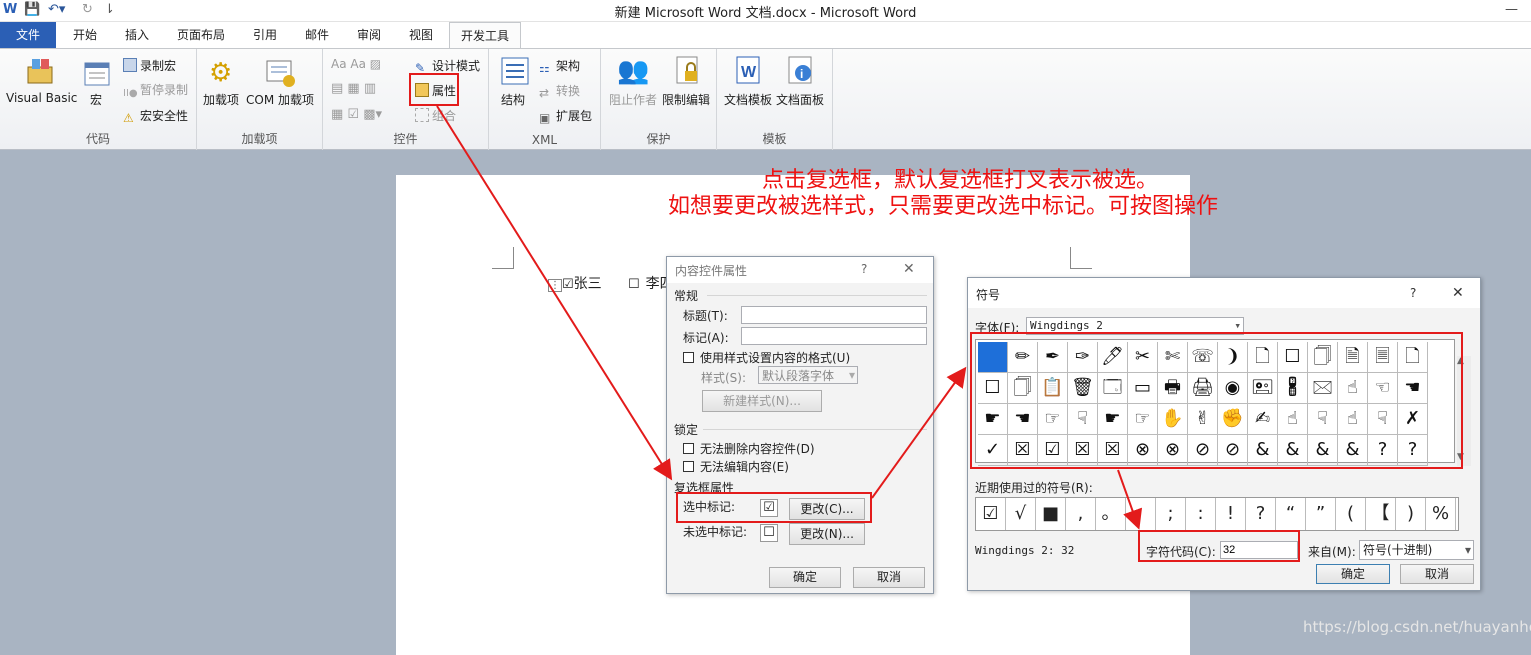  Describe the element at coordinates (1130, 499) in the screenshot. I see `arrow-grid-to-code` at that location.